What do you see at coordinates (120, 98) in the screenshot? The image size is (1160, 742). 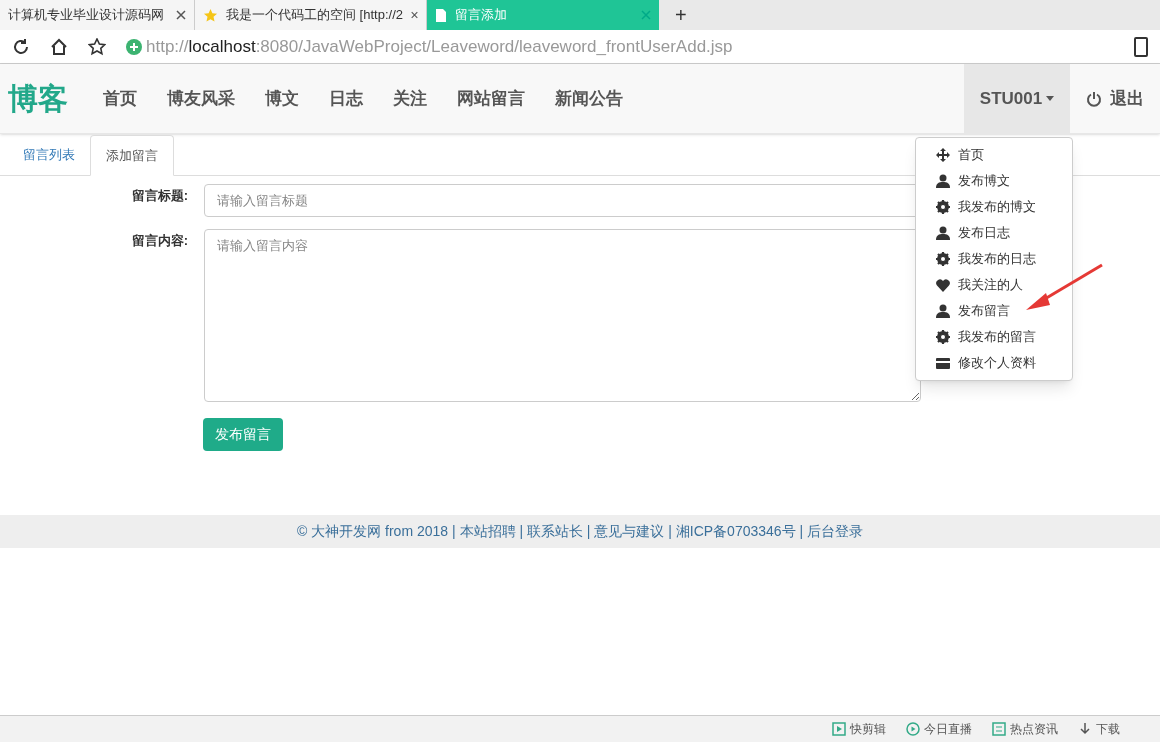 I see `nav-link: 首页` at bounding box center [120, 98].